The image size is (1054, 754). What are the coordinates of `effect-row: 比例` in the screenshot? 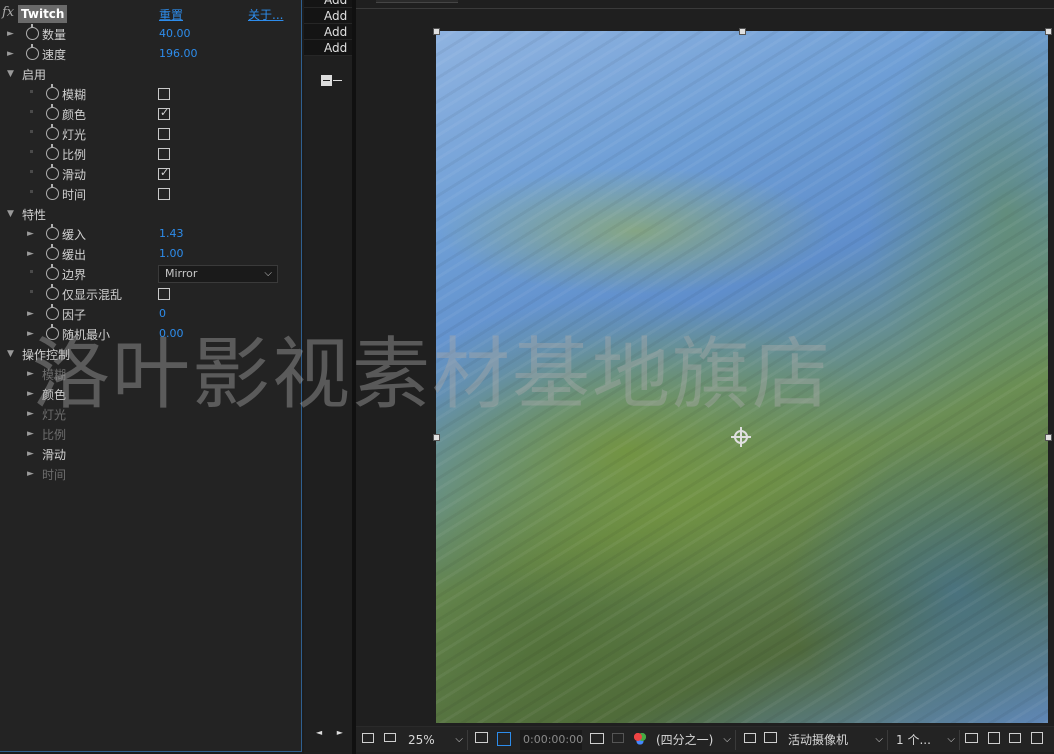 It's located at (143, 154).